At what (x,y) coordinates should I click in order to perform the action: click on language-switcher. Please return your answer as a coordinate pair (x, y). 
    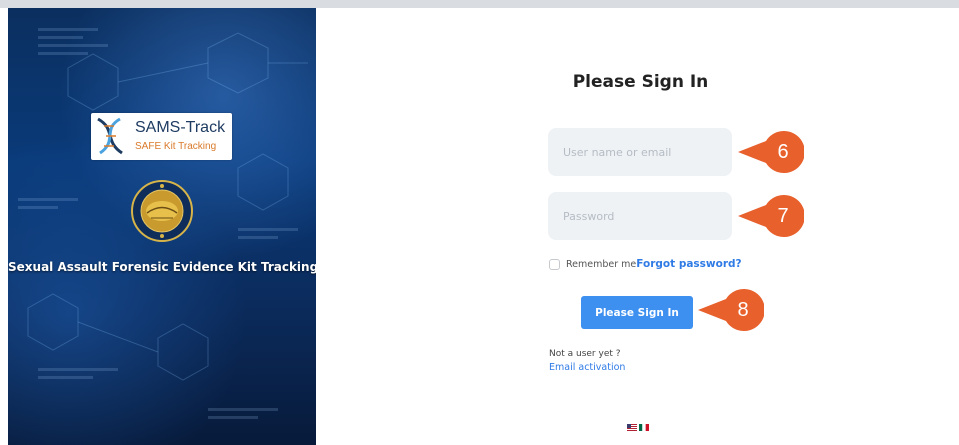
    Looking at the image, I should click on (638, 427).